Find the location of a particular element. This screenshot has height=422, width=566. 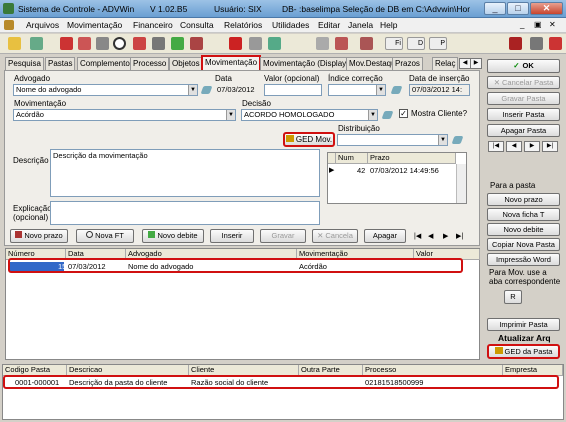

tab-processo: Processo is located at coordinates (150, 63).